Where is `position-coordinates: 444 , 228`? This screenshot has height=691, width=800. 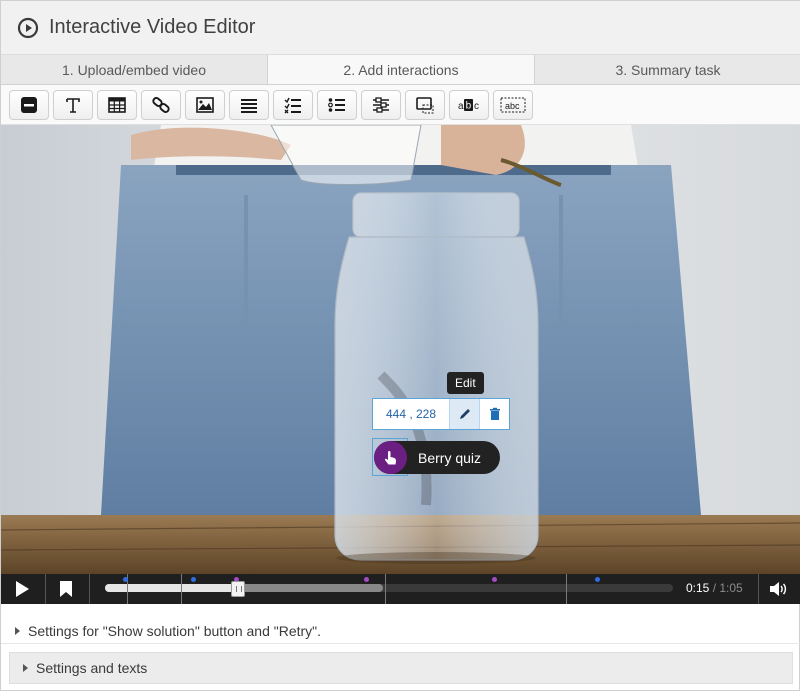
position-coordinates: 444 , 228 is located at coordinates (411, 414).